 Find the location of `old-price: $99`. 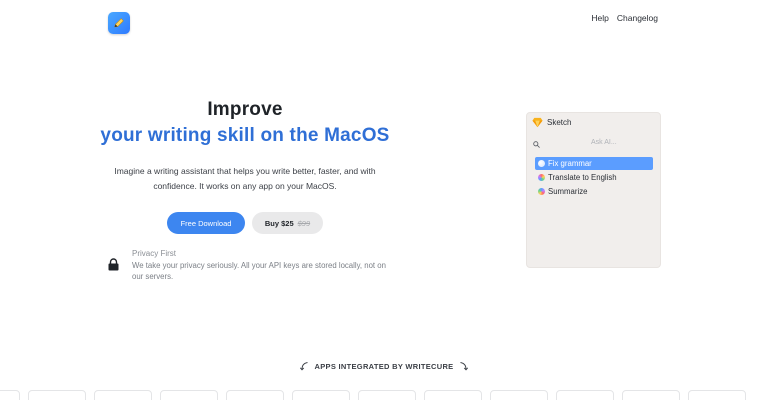

old-price: $99 is located at coordinates (304, 223).